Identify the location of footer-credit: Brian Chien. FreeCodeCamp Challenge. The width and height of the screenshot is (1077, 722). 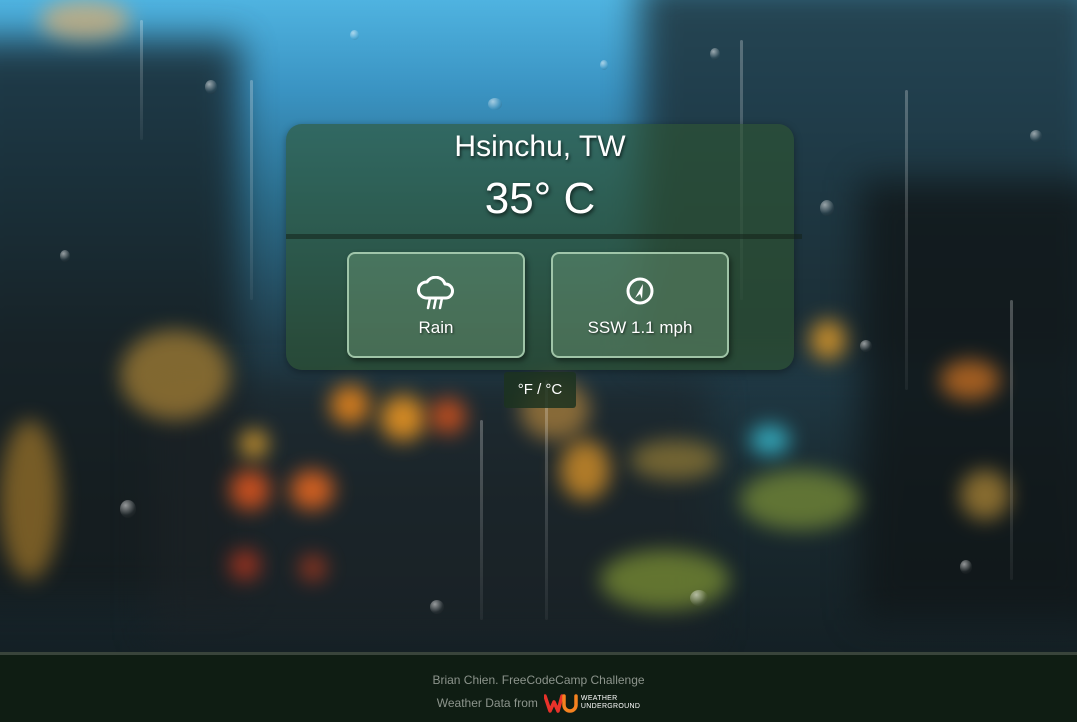
(538, 680).